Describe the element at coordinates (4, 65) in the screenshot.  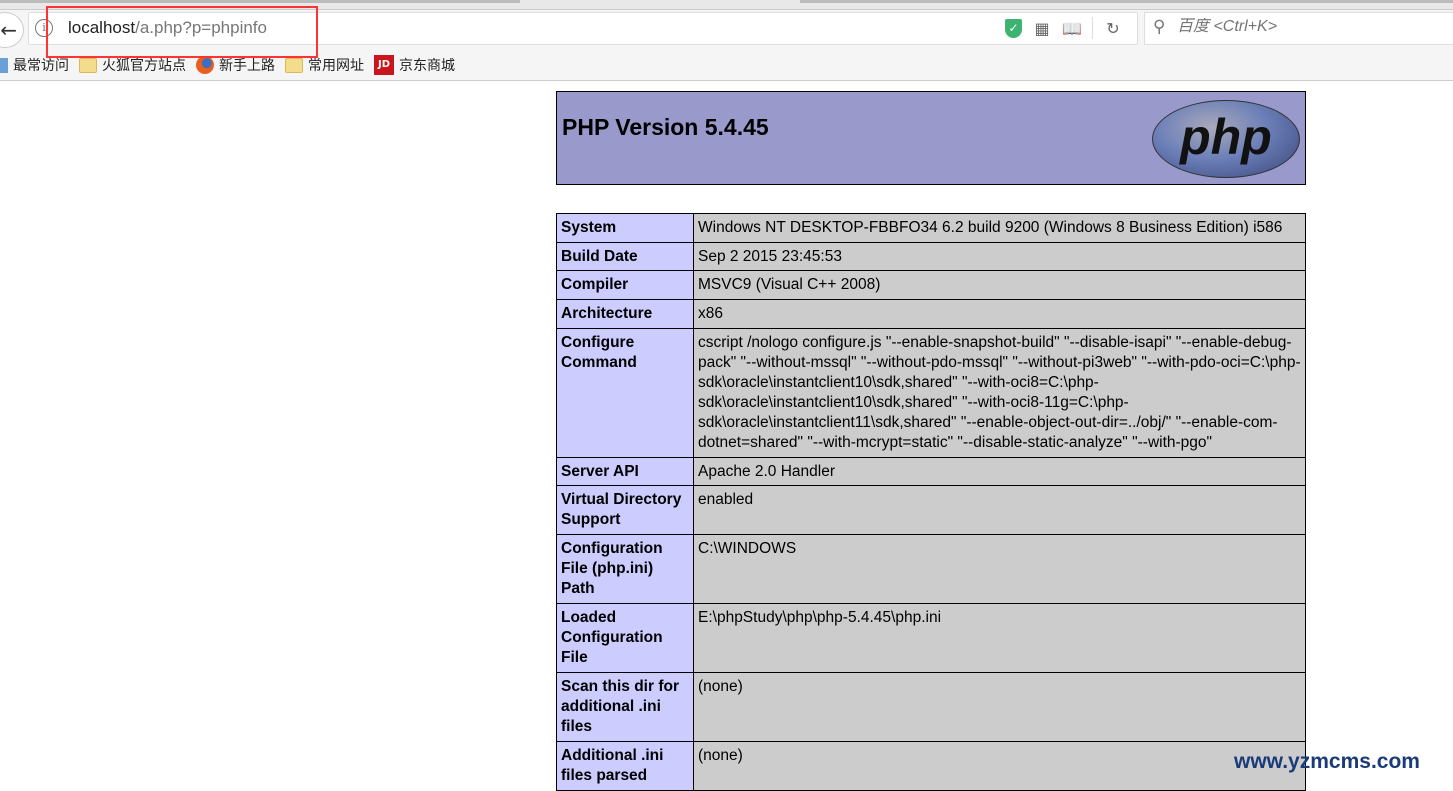
I see `bookmark-icon` at that location.